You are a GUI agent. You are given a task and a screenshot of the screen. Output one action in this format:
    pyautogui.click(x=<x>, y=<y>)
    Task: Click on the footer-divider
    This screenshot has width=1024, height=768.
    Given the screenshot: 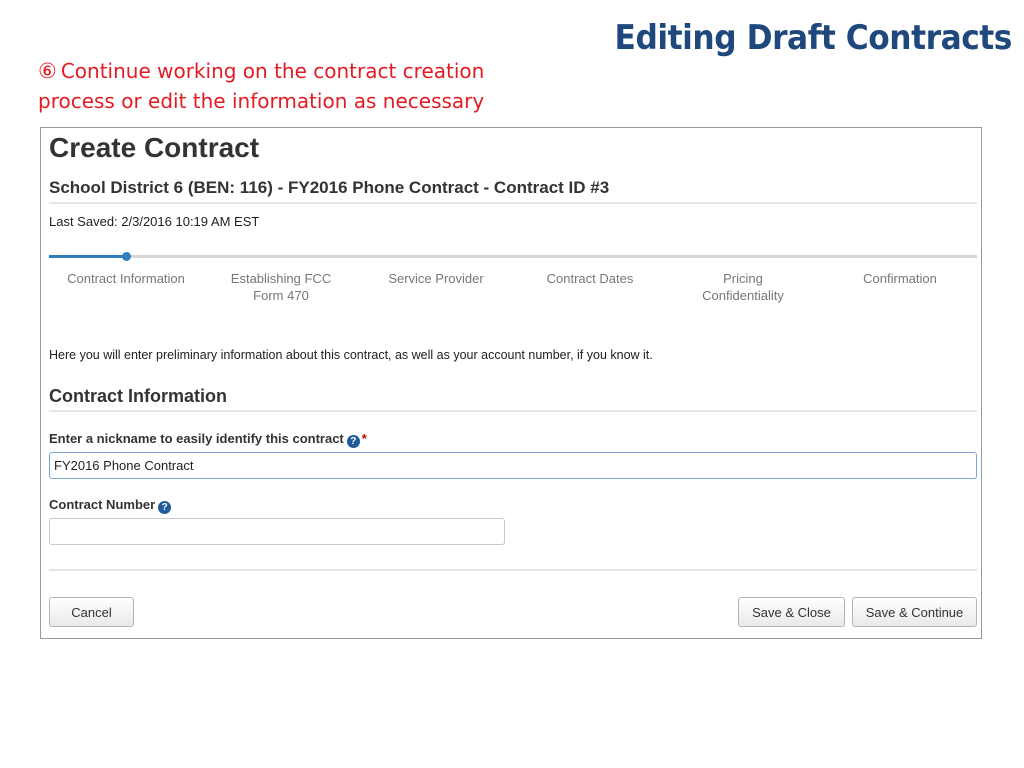 What is the action you would take?
    pyautogui.click(x=513, y=570)
    